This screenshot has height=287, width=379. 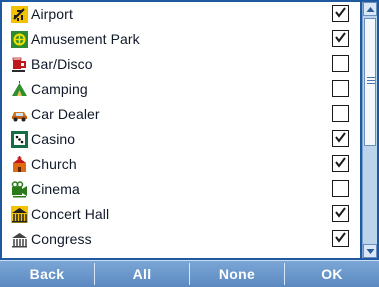 What do you see at coordinates (340, 138) in the screenshot?
I see `checkbox-casino` at bounding box center [340, 138].